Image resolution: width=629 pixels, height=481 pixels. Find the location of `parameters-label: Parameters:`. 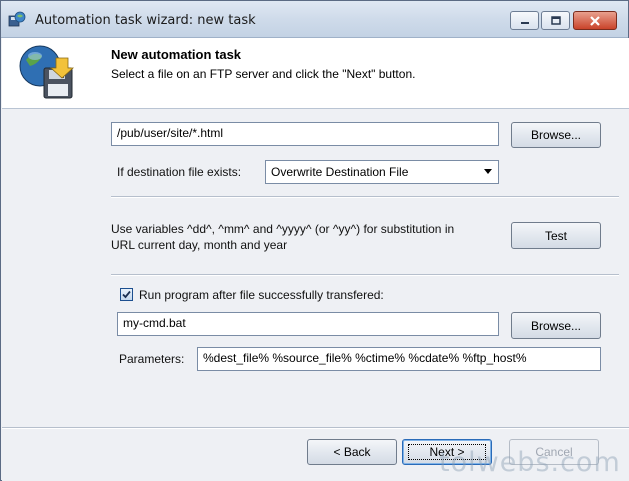

parameters-label: Parameters: is located at coordinates (152, 359).